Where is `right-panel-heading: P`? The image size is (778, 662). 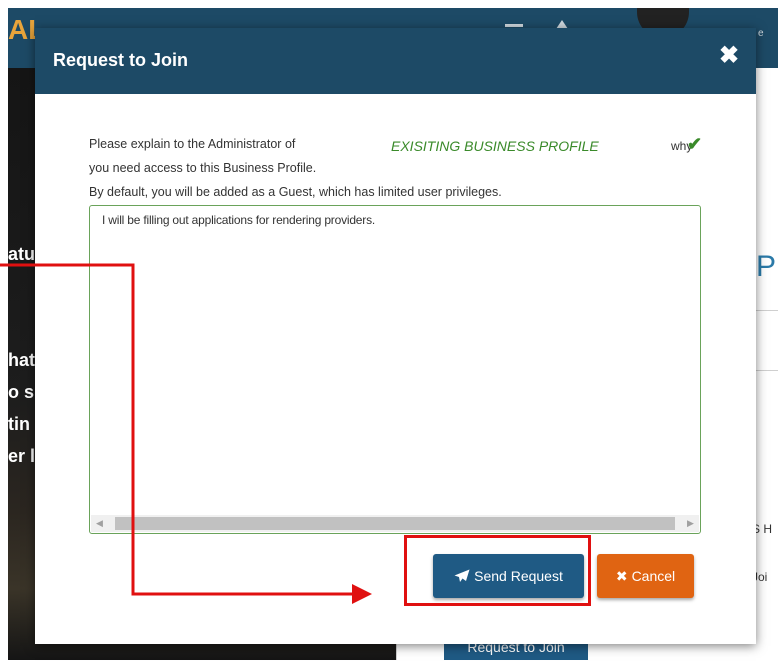
right-panel-heading: P is located at coordinates (766, 266).